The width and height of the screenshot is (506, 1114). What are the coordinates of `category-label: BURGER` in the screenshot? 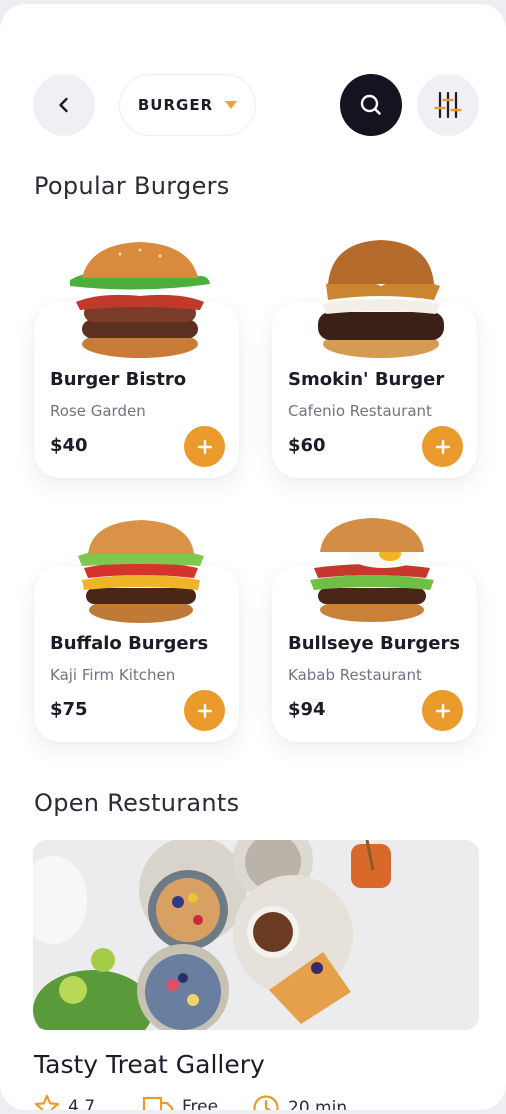 It's located at (175, 105).